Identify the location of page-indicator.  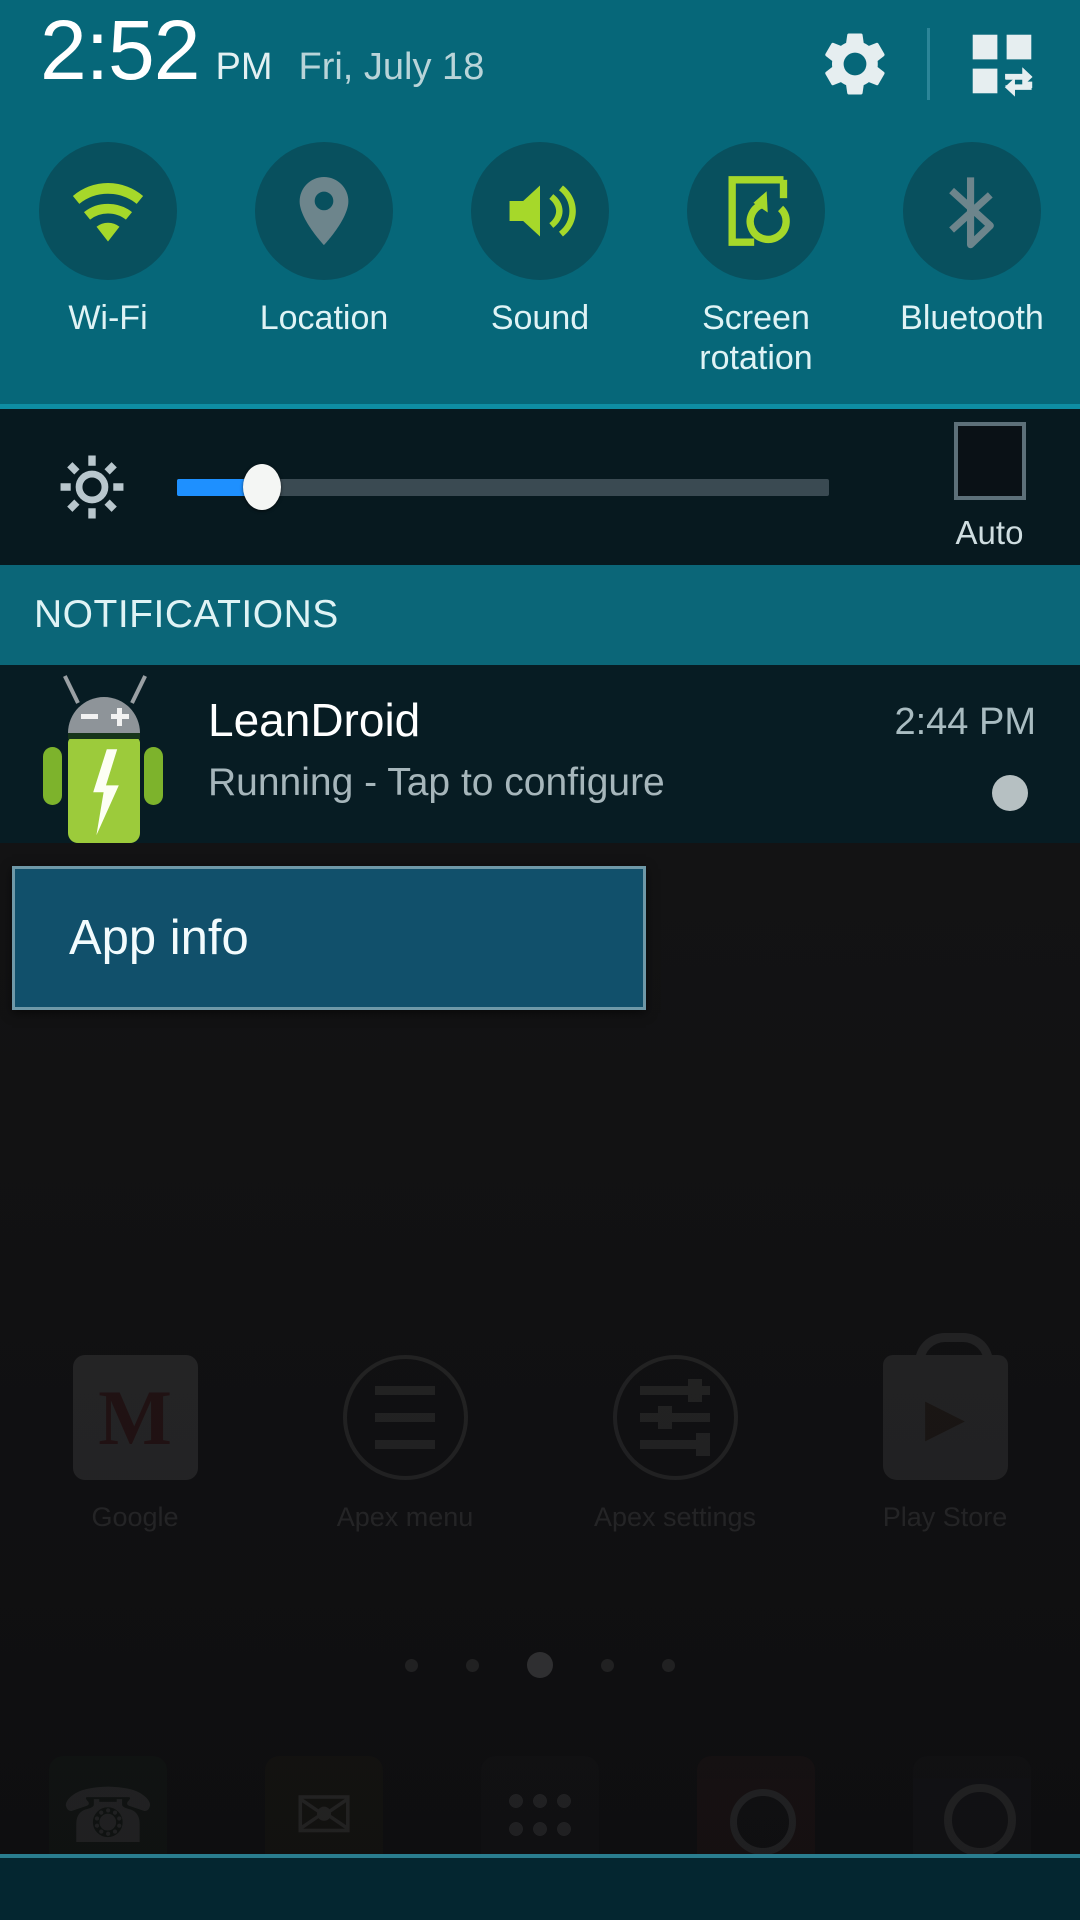
(540, 1665).